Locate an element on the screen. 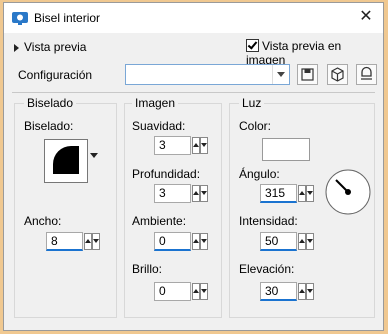  save-preset-button is located at coordinates (307, 74).